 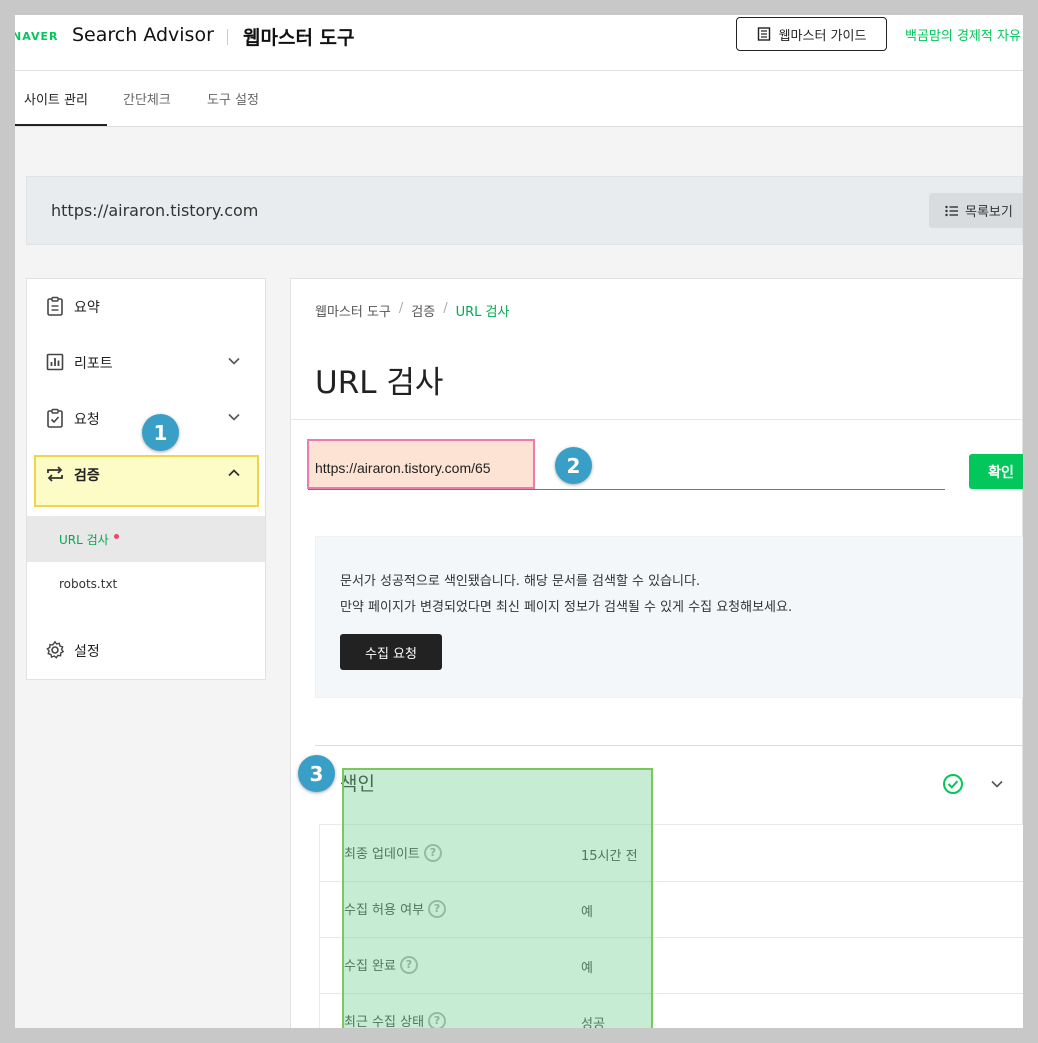 What do you see at coordinates (299, 38) in the screenshot?
I see `tool-title: 웹마스터 도구` at bounding box center [299, 38].